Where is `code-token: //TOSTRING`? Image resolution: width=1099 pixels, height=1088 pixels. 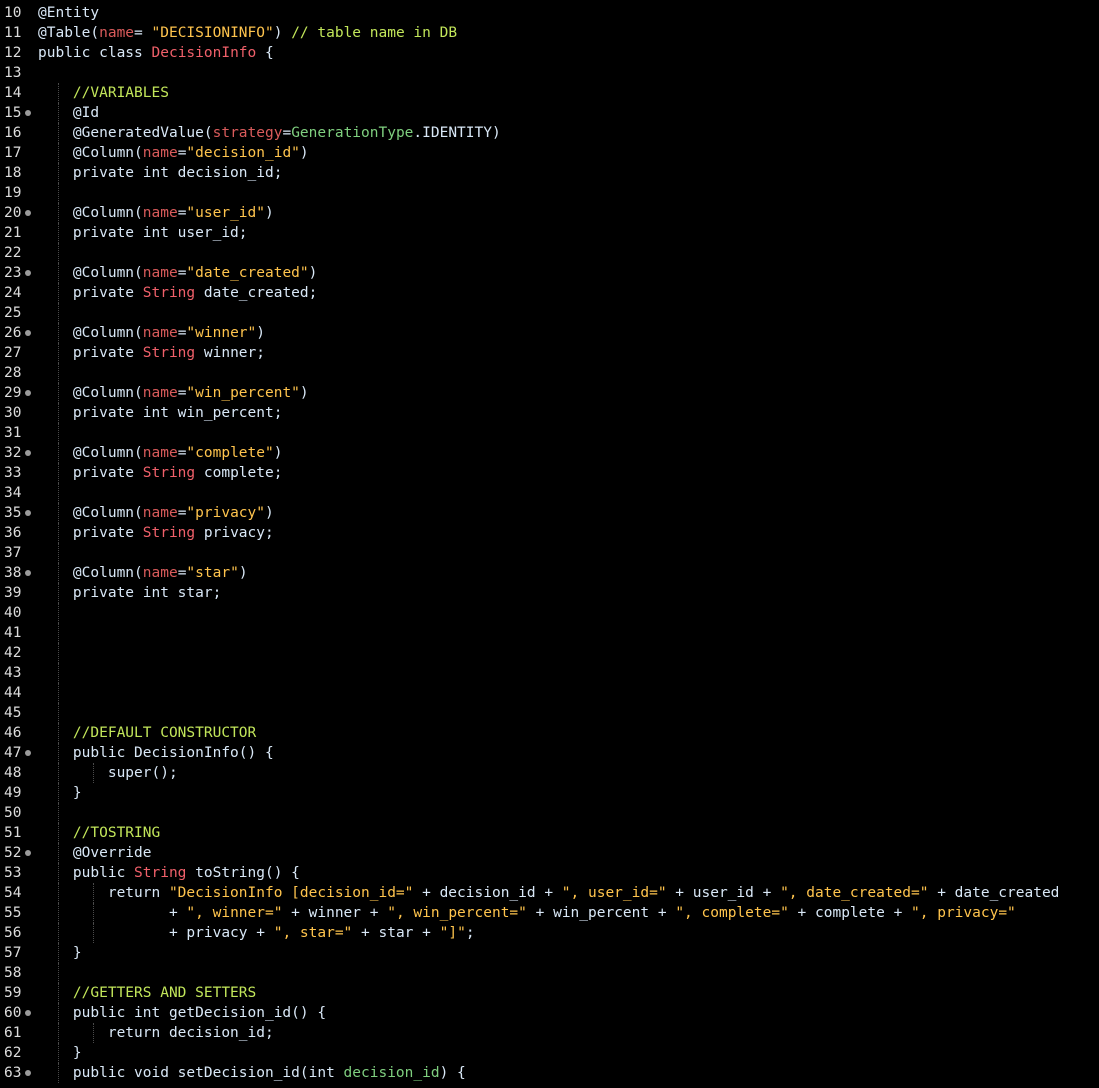 code-token: //TOSTRING is located at coordinates (116, 833).